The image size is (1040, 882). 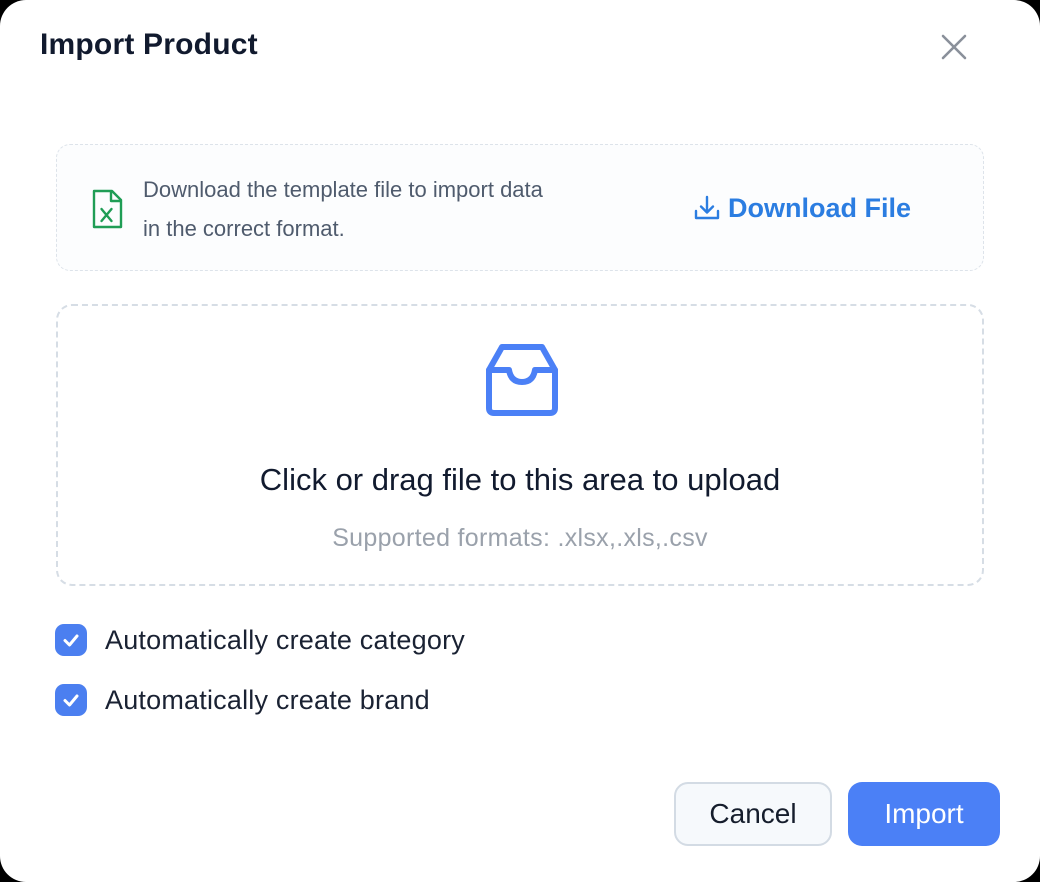 I want to click on auto-create-category-label: Automatically create category, so click(x=285, y=639).